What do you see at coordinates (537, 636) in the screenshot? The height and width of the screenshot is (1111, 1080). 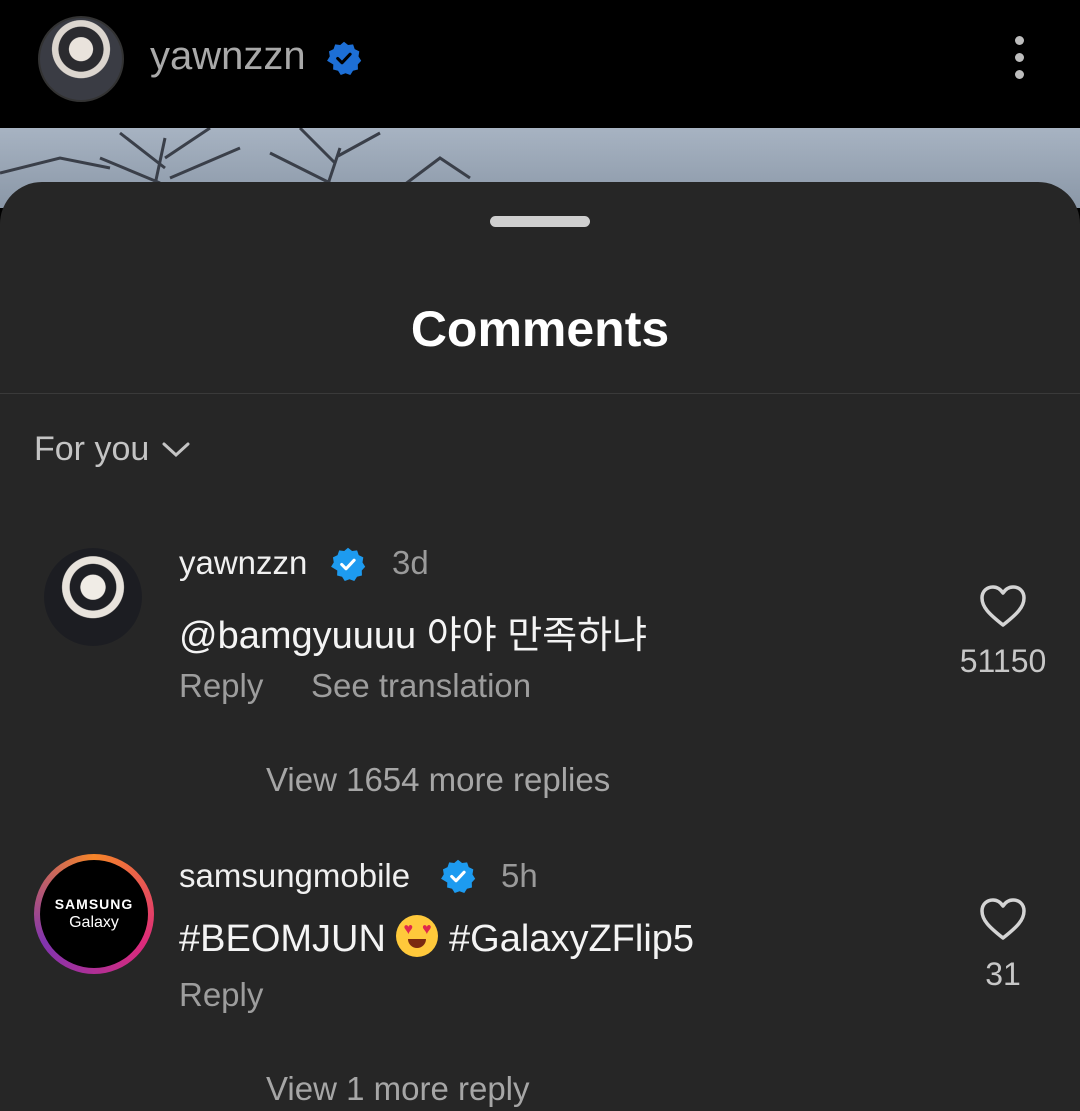 I see `comment-body: 야야 만족하냐` at bounding box center [537, 636].